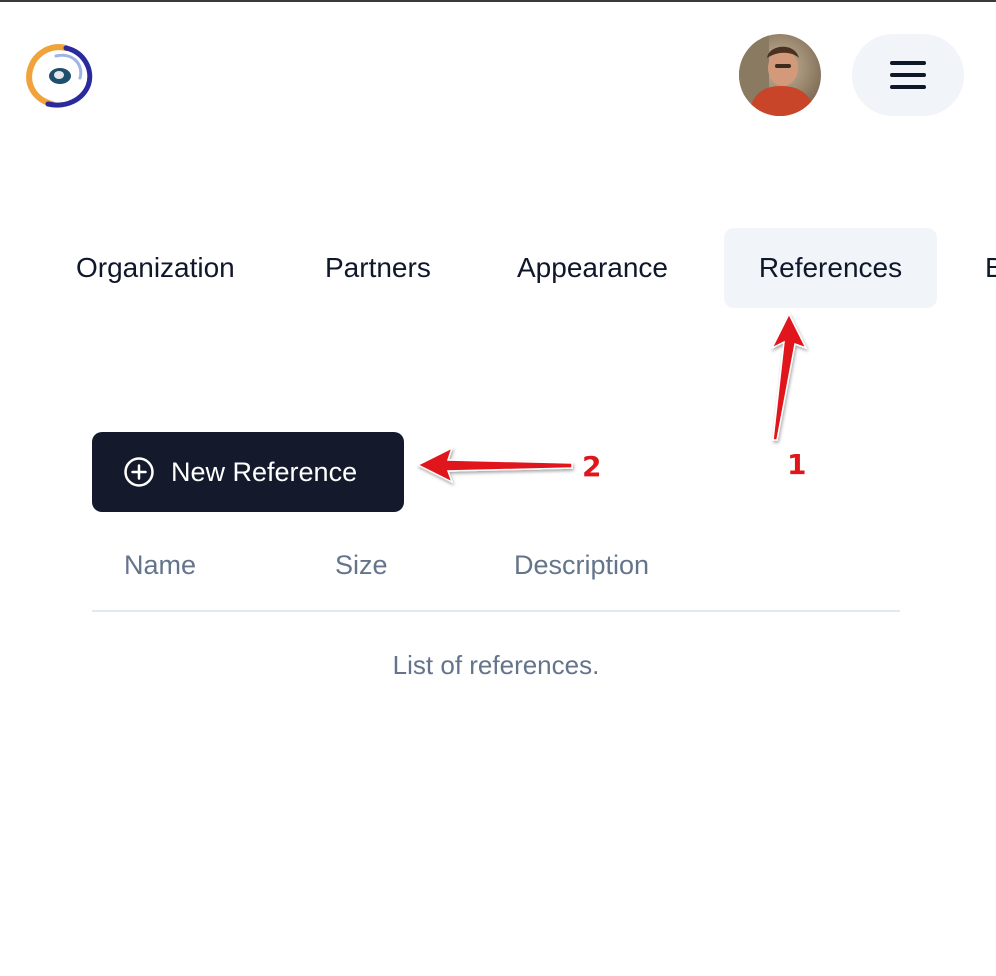  I want to click on hamburger-menu-button, so click(908, 75).